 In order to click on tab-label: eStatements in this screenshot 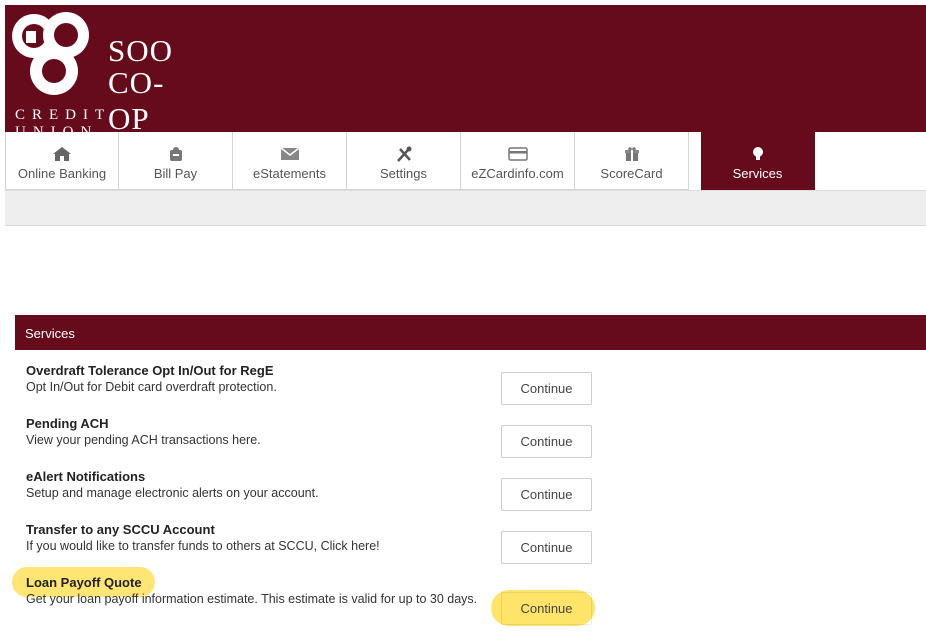, I will do `click(289, 173)`.